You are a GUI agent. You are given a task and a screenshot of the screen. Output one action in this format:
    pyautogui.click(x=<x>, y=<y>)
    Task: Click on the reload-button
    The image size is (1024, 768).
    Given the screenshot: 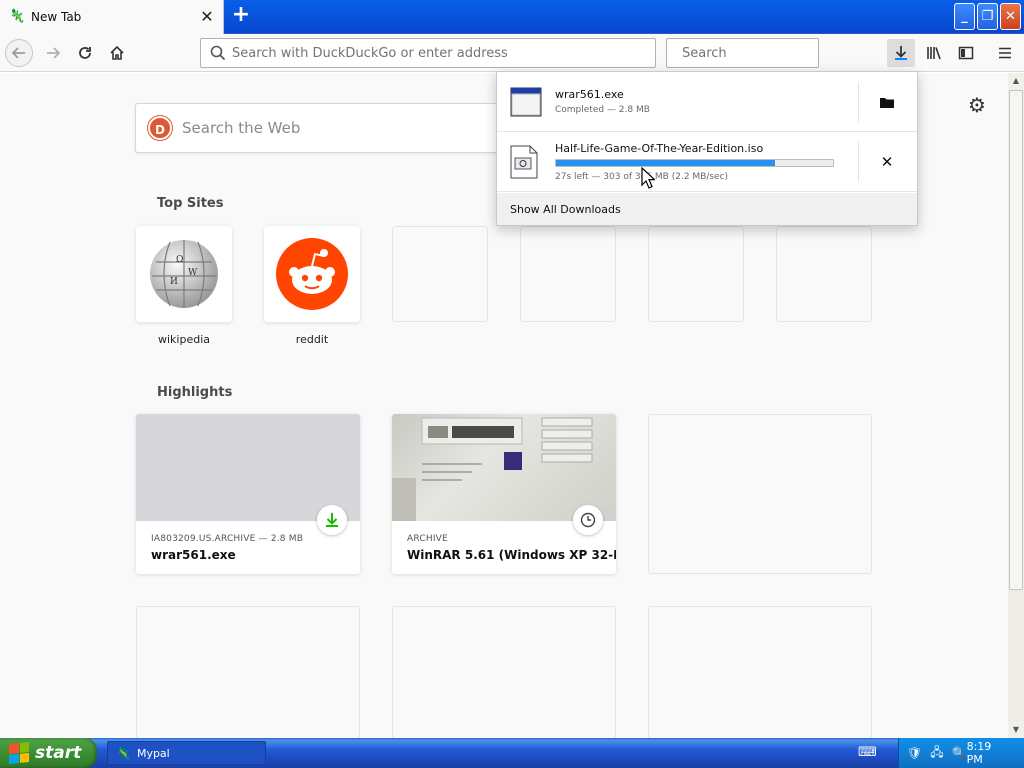 What is the action you would take?
    pyautogui.click(x=85, y=53)
    